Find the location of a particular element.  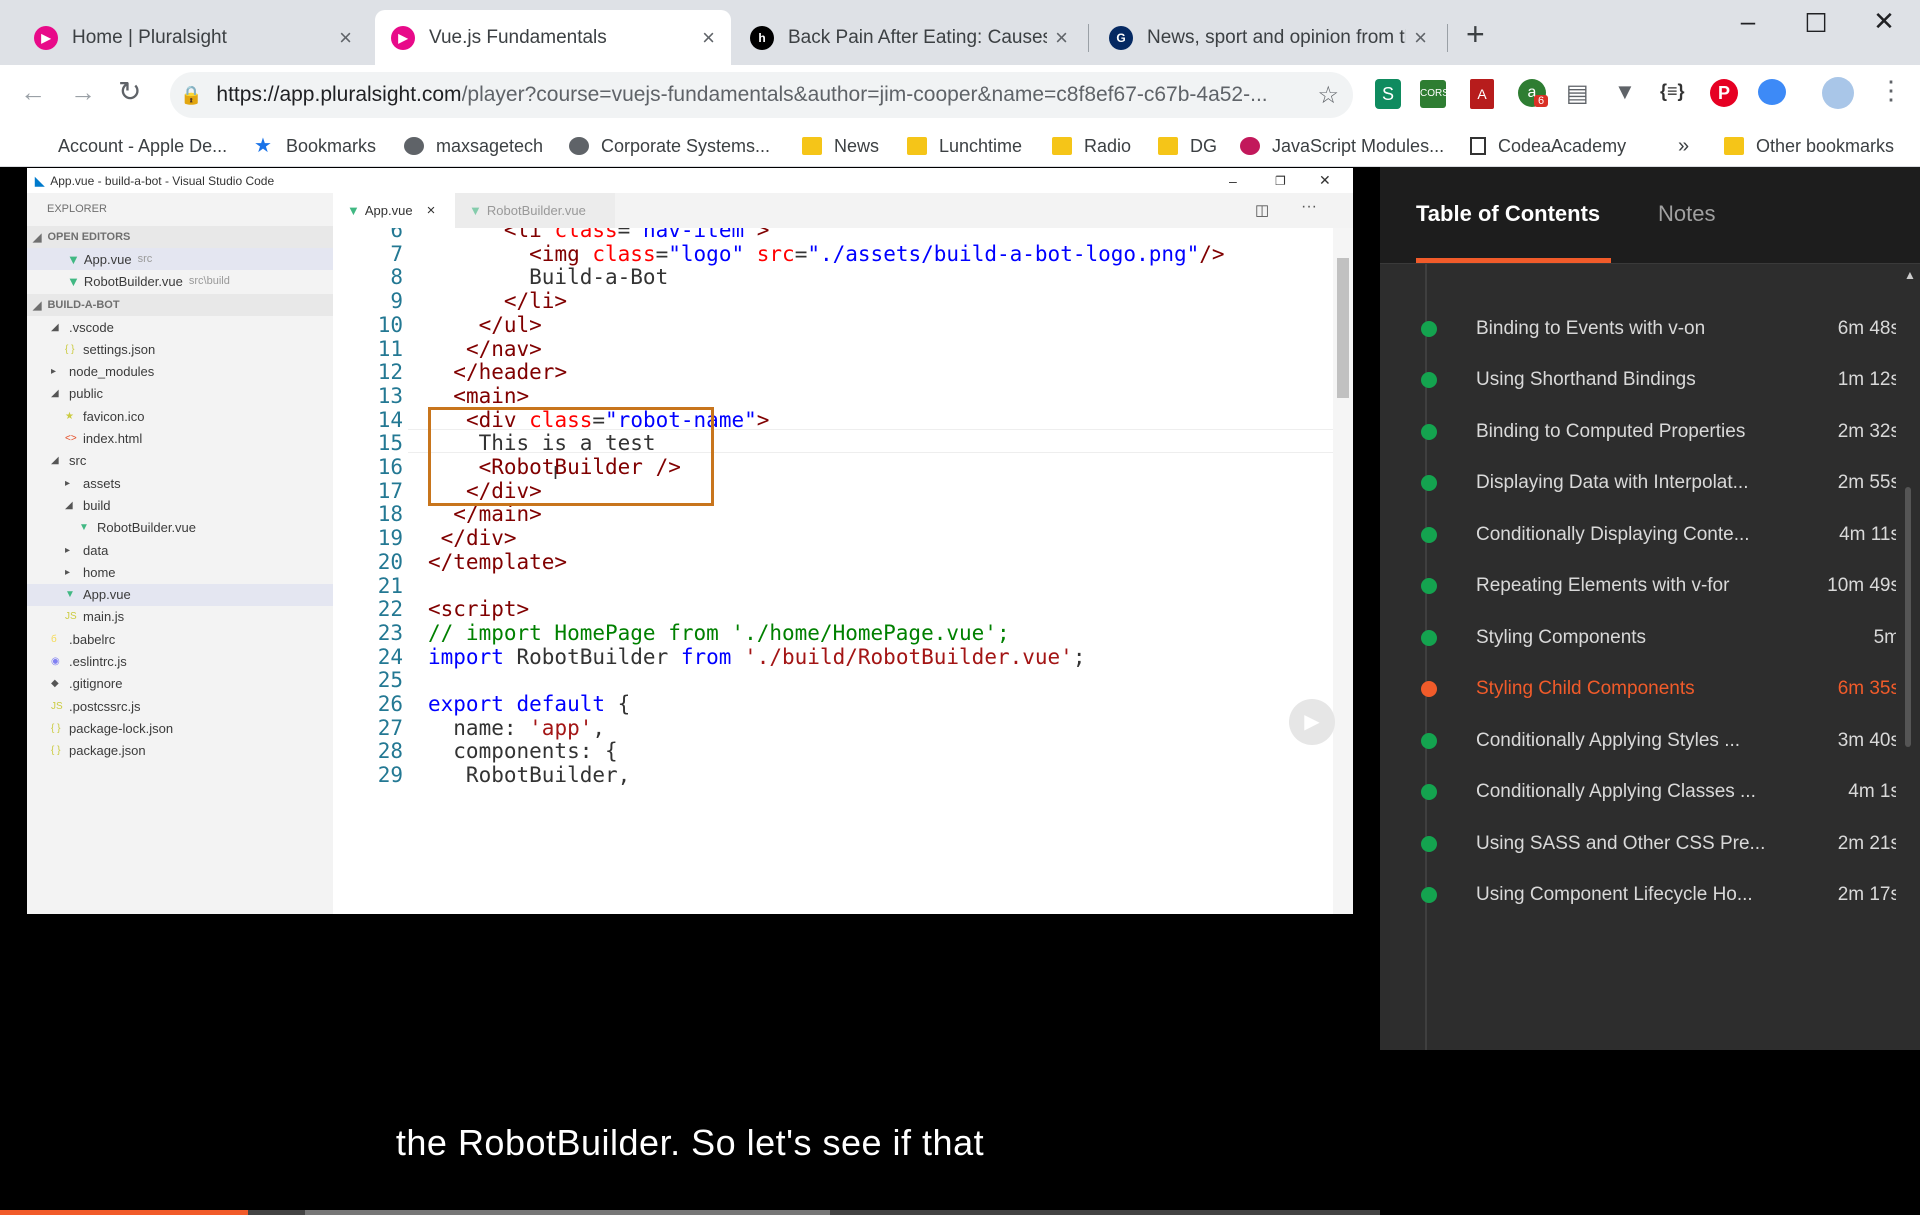

new-tab-button: + is located at coordinates (1475, 34).